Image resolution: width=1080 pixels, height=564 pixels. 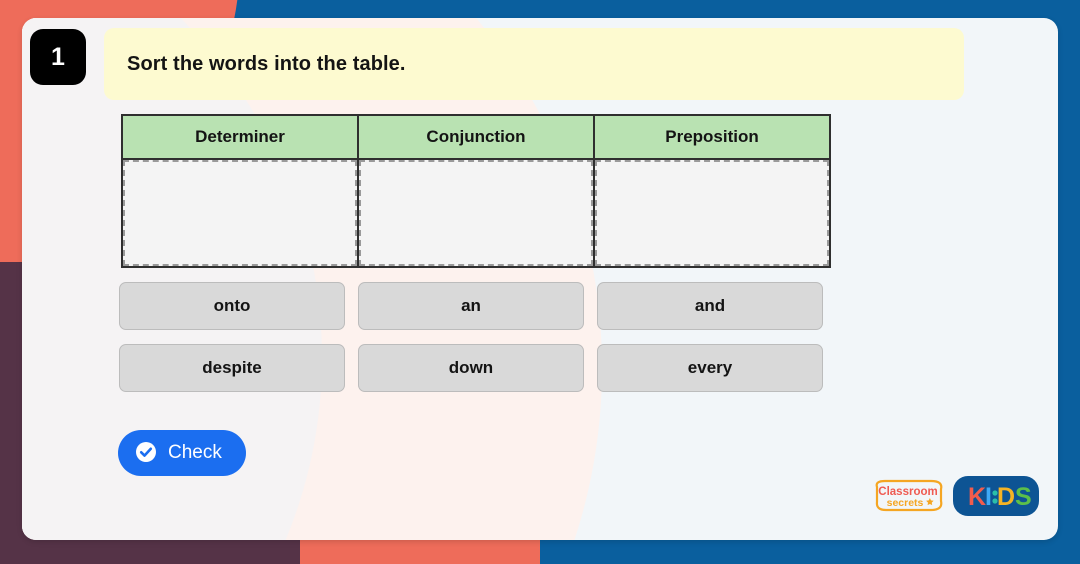 What do you see at coordinates (195, 452) in the screenshot?
I see `check-button-label: Check` at bounding box center [195, 452].